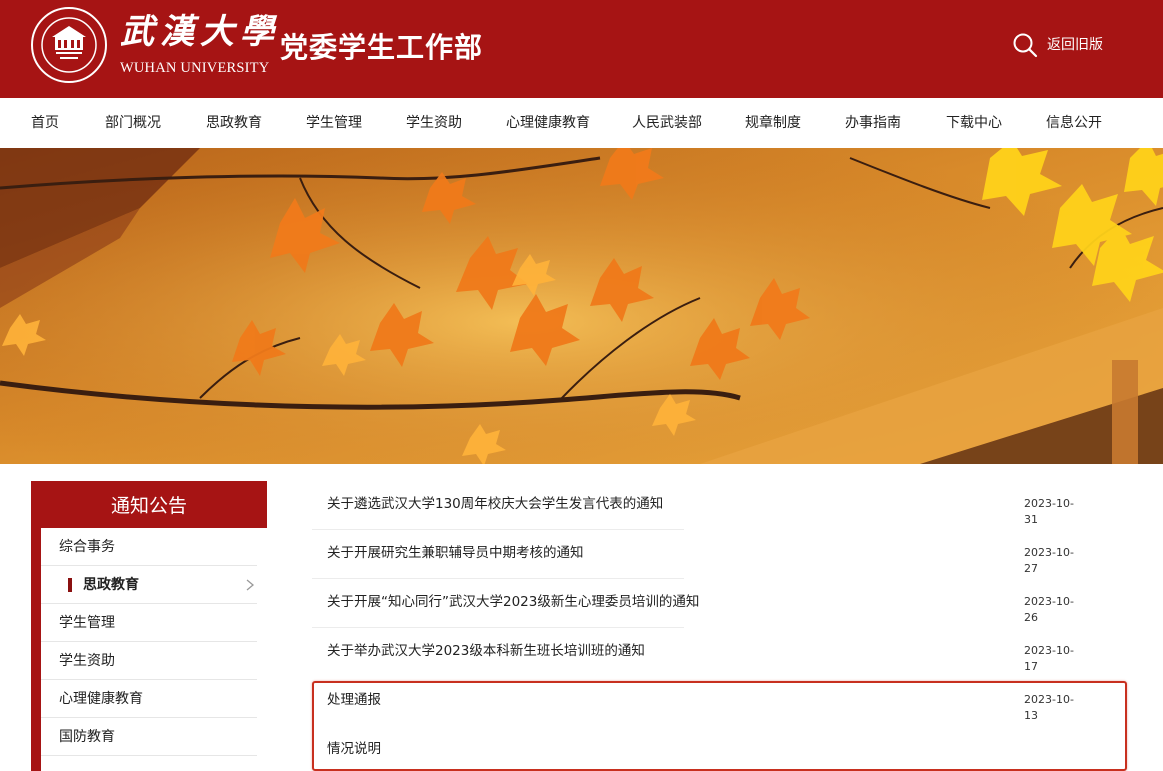 This screenshot has height=771, width=1163. What do you see at coordinates (87, 623) in the screenshot?
I see `sidebar-item-label: 学生管理` at bounding box center [87, 623].